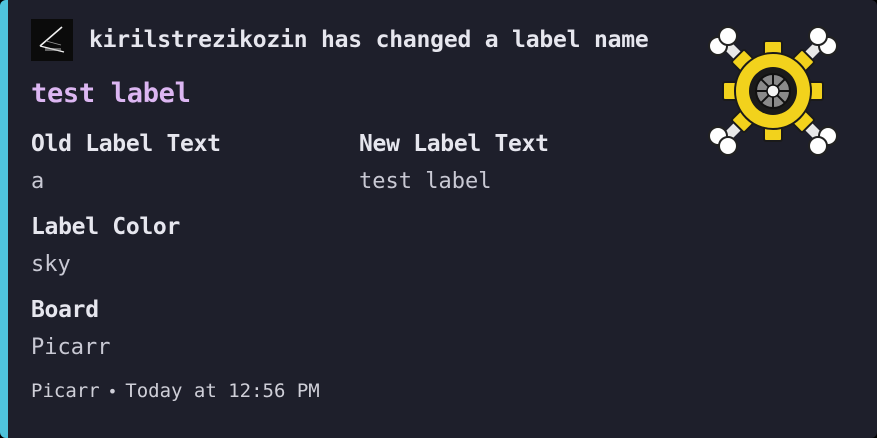  I want to click on field-name-board: Board, so click(65, 310).